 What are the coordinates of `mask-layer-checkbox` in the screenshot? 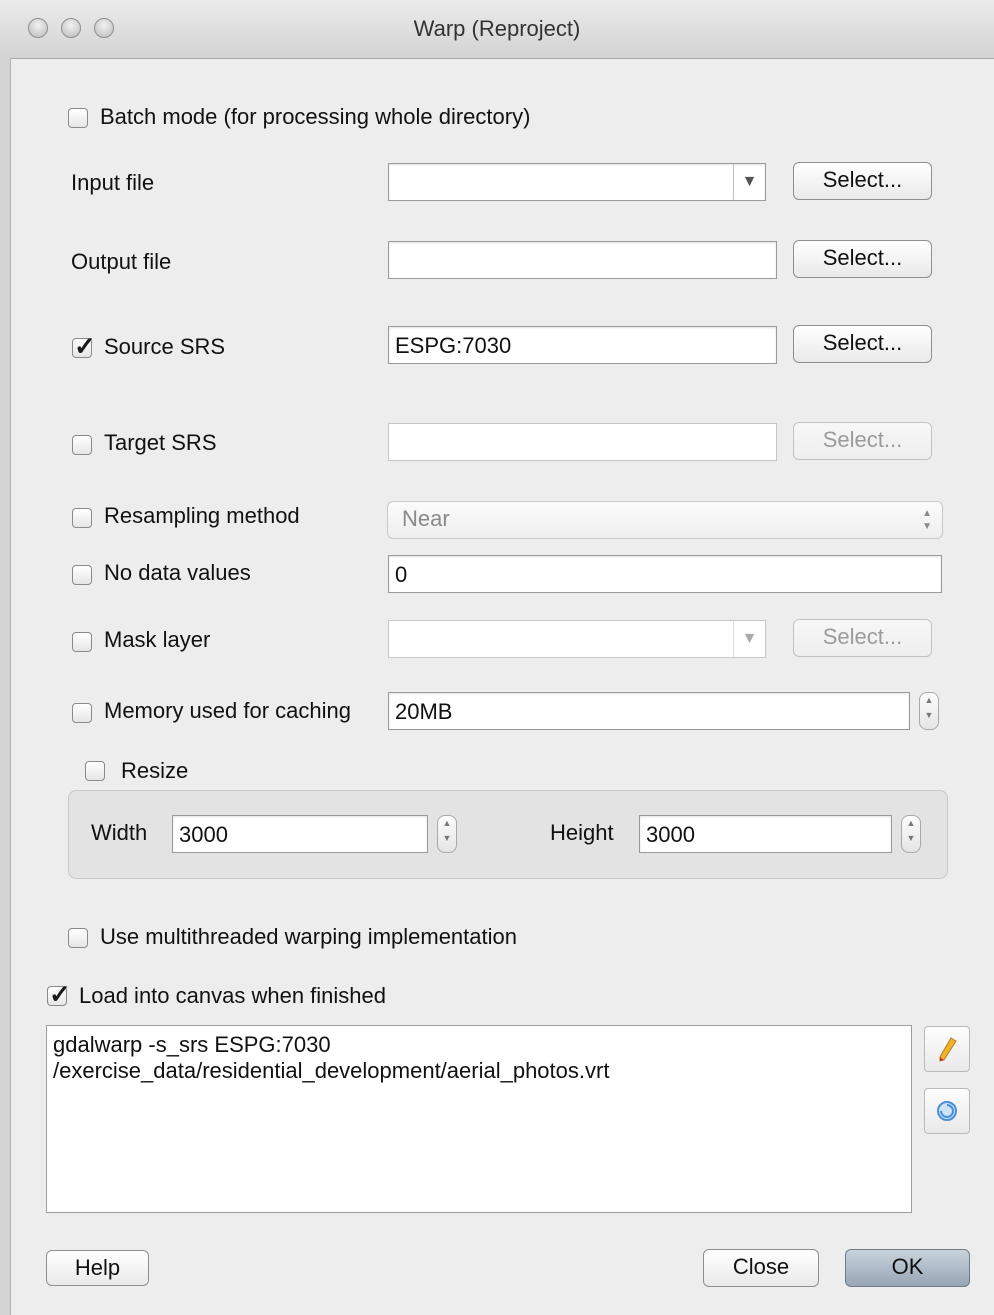 It's located at (82, 642).